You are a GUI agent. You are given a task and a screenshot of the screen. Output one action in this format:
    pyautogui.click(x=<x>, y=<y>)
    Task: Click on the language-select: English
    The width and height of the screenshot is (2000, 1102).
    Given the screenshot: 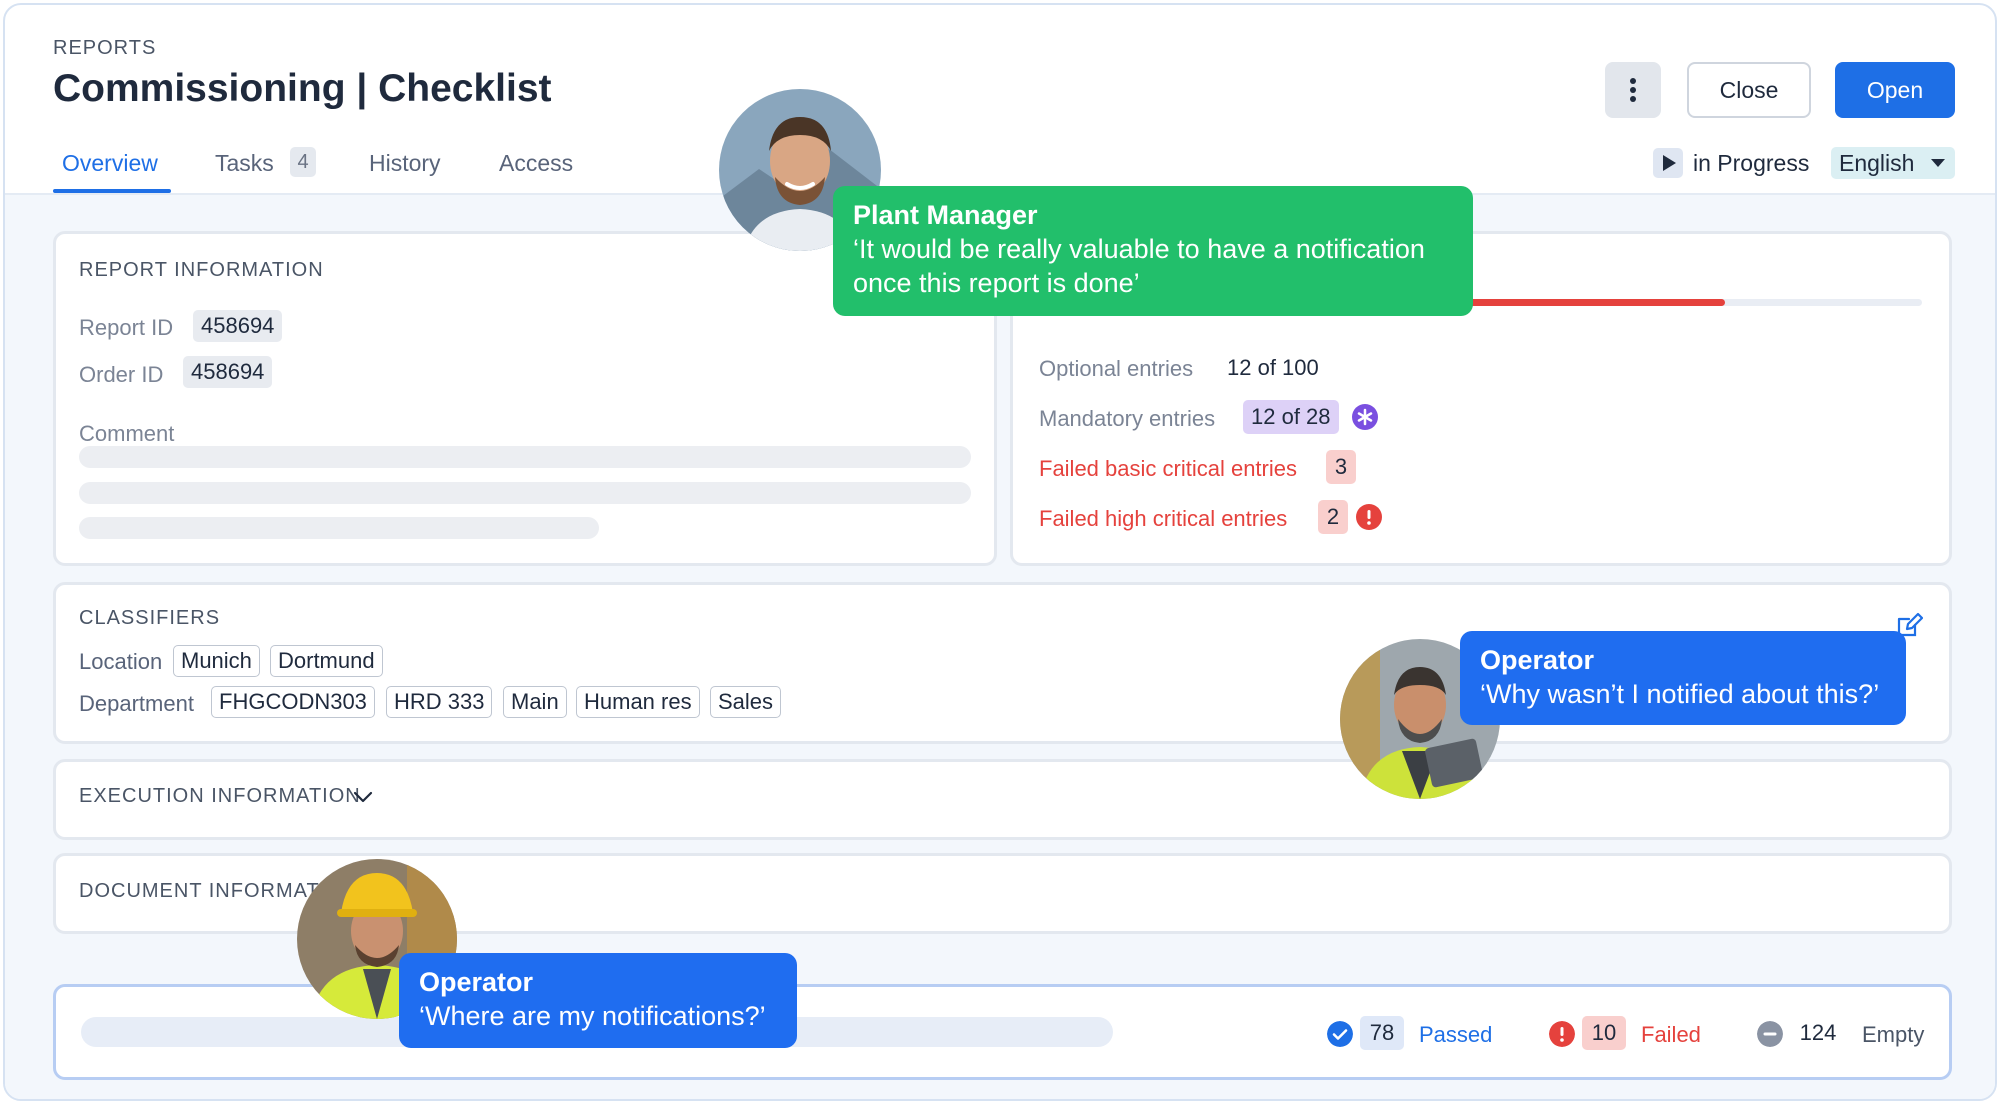 What is the action you would take?
    pyautogui.click(x=1893, y=163)
    